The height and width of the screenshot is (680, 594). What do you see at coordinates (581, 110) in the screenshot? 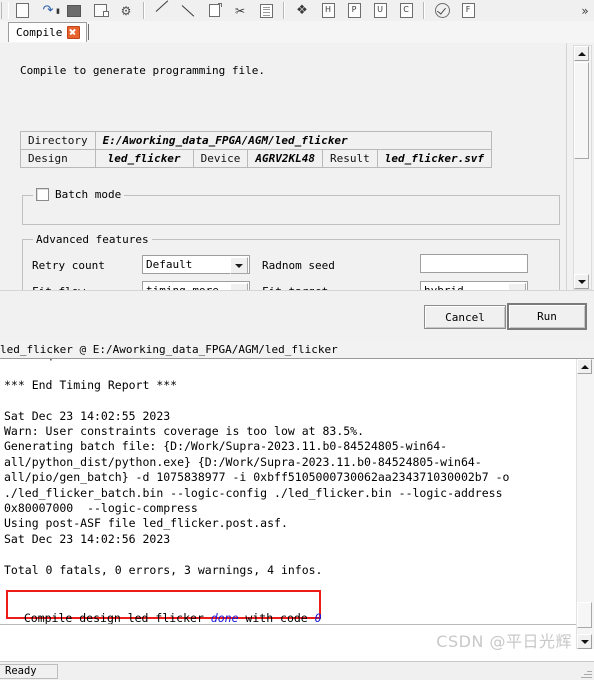
I see `dialog-scrollbar-thumb` at bounding box center [581, 110].